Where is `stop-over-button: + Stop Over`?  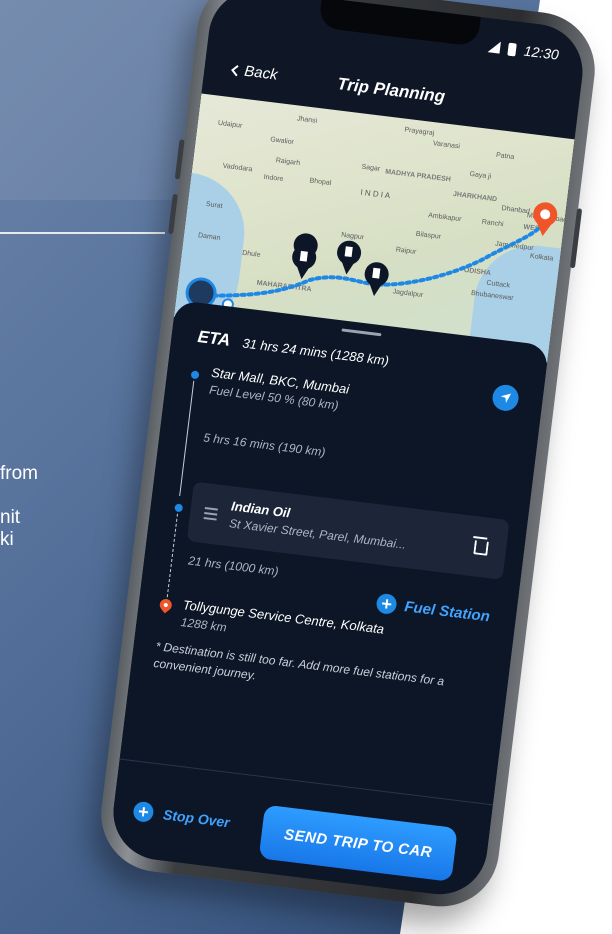 stop-over-button: + Stop Over is located at coordinates (181, 816).